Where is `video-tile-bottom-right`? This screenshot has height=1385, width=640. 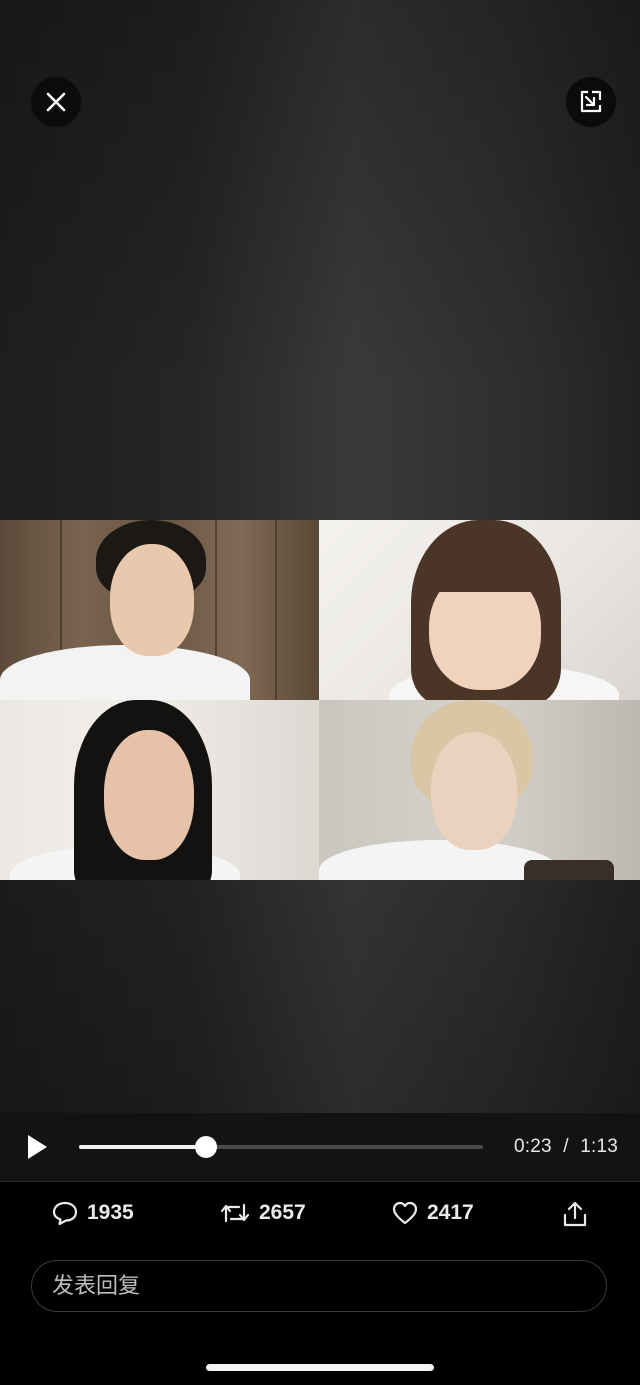 video-tile-bottom-right is located at coordinates (479, 790).